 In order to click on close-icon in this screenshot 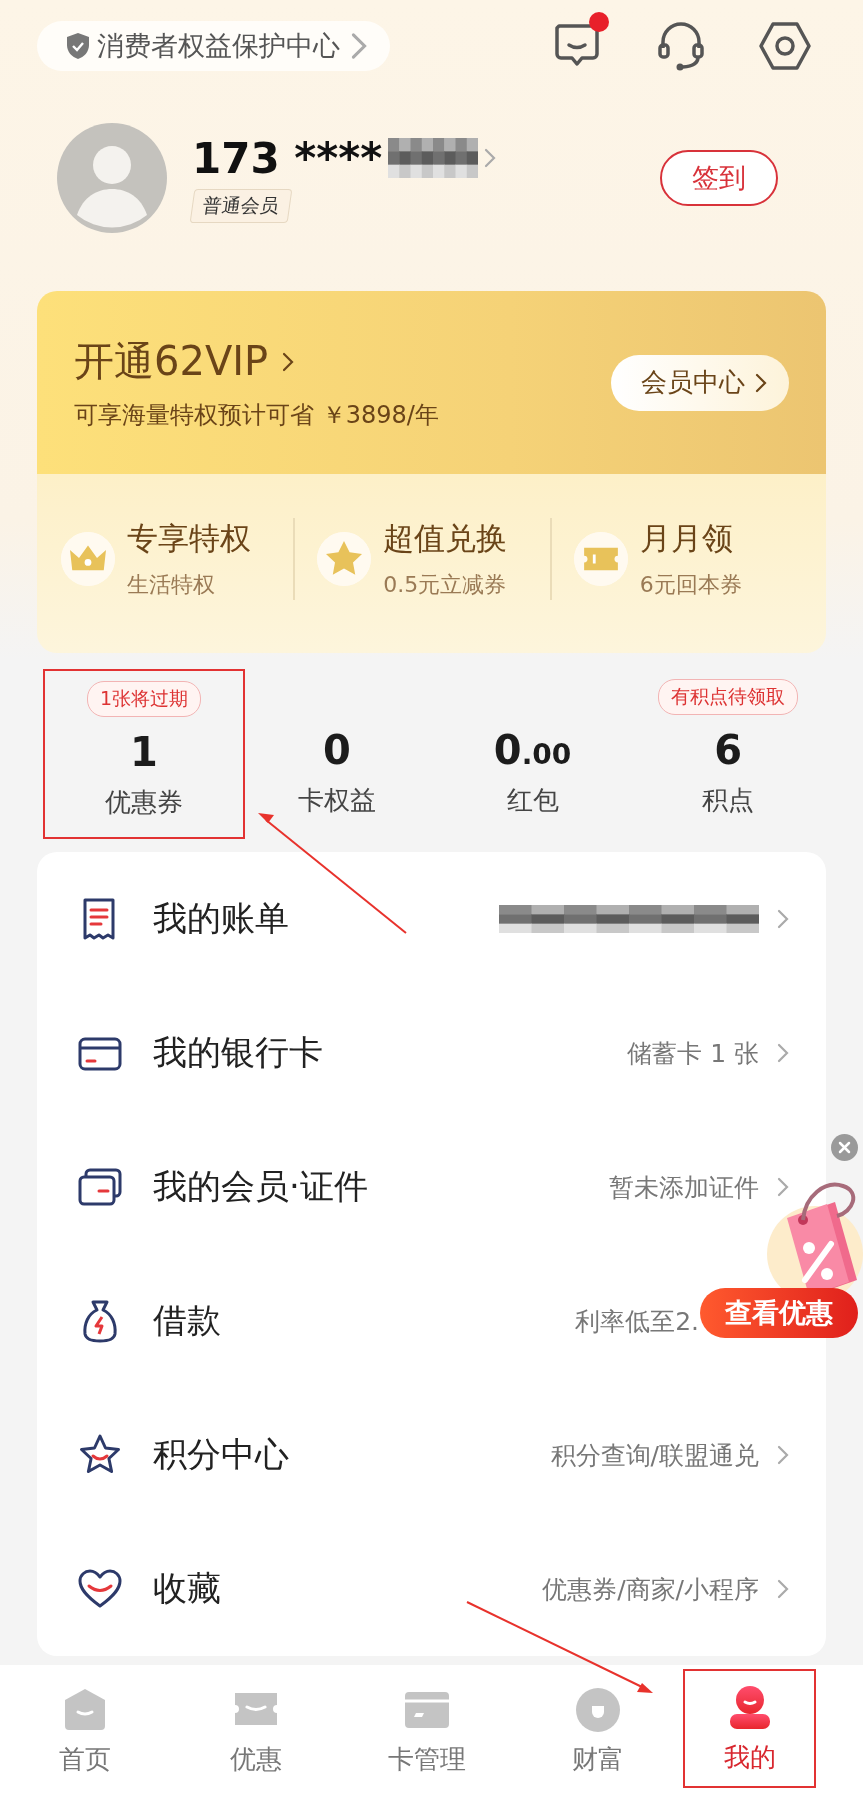, I will do `click(844, 1147)`.